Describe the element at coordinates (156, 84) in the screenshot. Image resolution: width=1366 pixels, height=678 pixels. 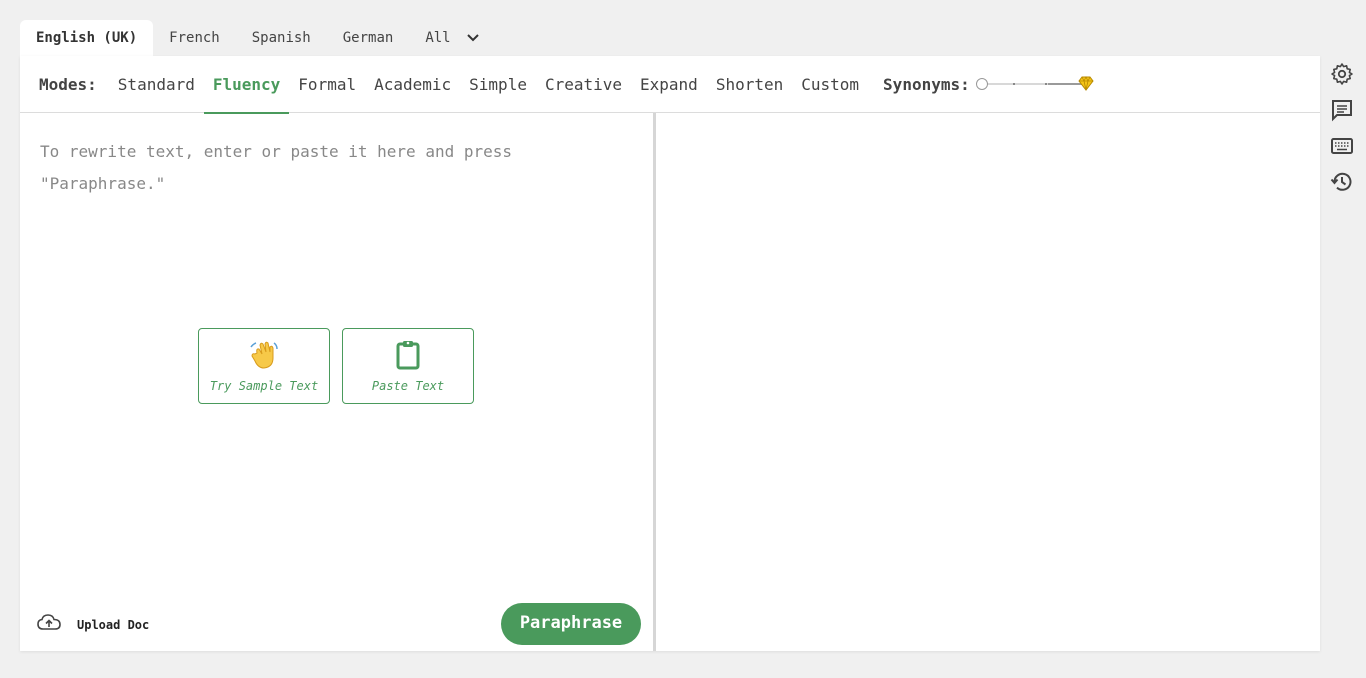
I see `mode-standard: Standard` at that location.